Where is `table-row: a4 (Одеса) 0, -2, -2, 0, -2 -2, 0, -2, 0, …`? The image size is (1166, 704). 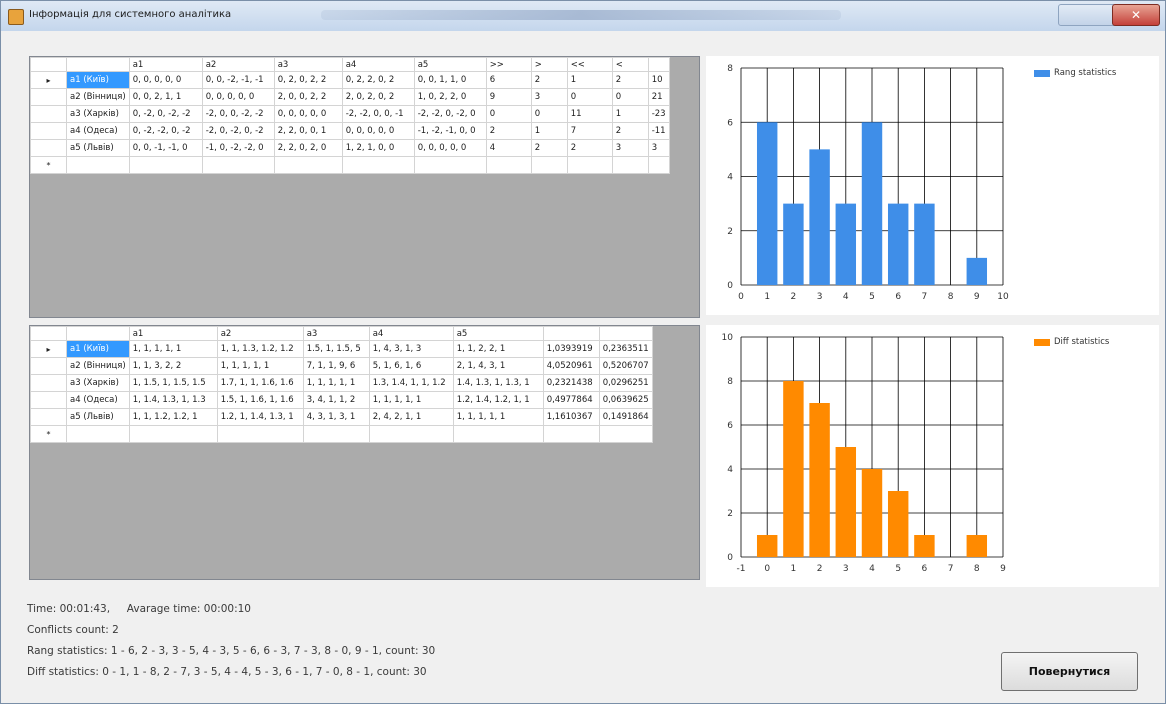 table-row: a4 (Одеса) 0, -2, -2, 0, -2 -2, 0, -2, 0, … is located at coordinates (350, 131).